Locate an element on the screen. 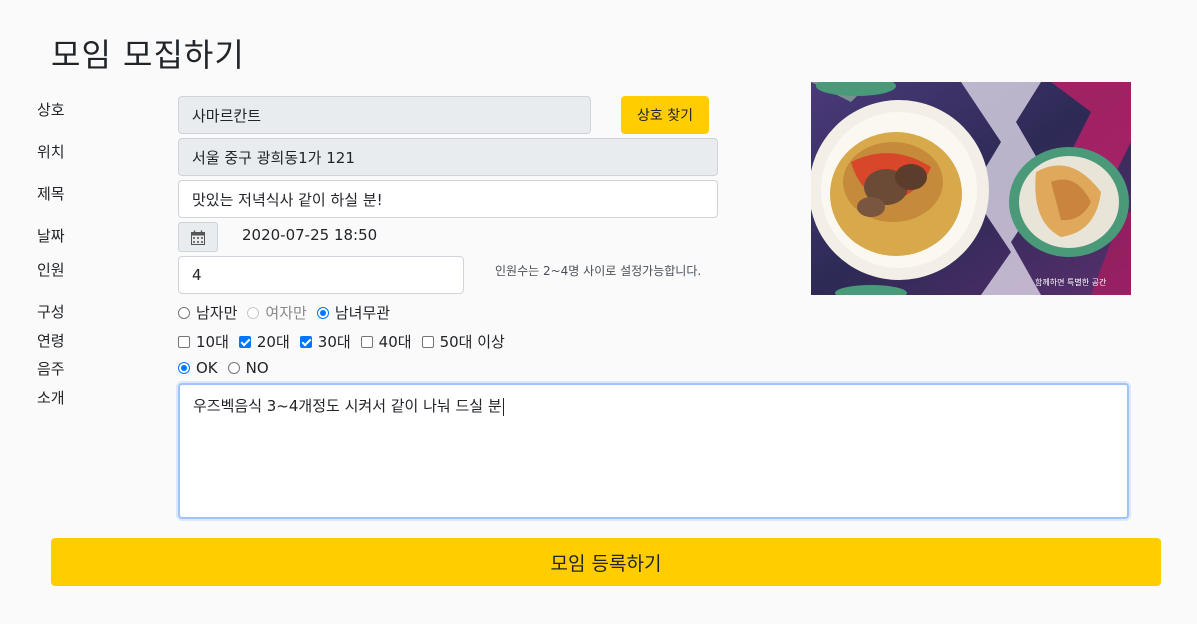 This screenshot has height=624, width=1197. people-label: 인원 is located at coordinates (51, 270).